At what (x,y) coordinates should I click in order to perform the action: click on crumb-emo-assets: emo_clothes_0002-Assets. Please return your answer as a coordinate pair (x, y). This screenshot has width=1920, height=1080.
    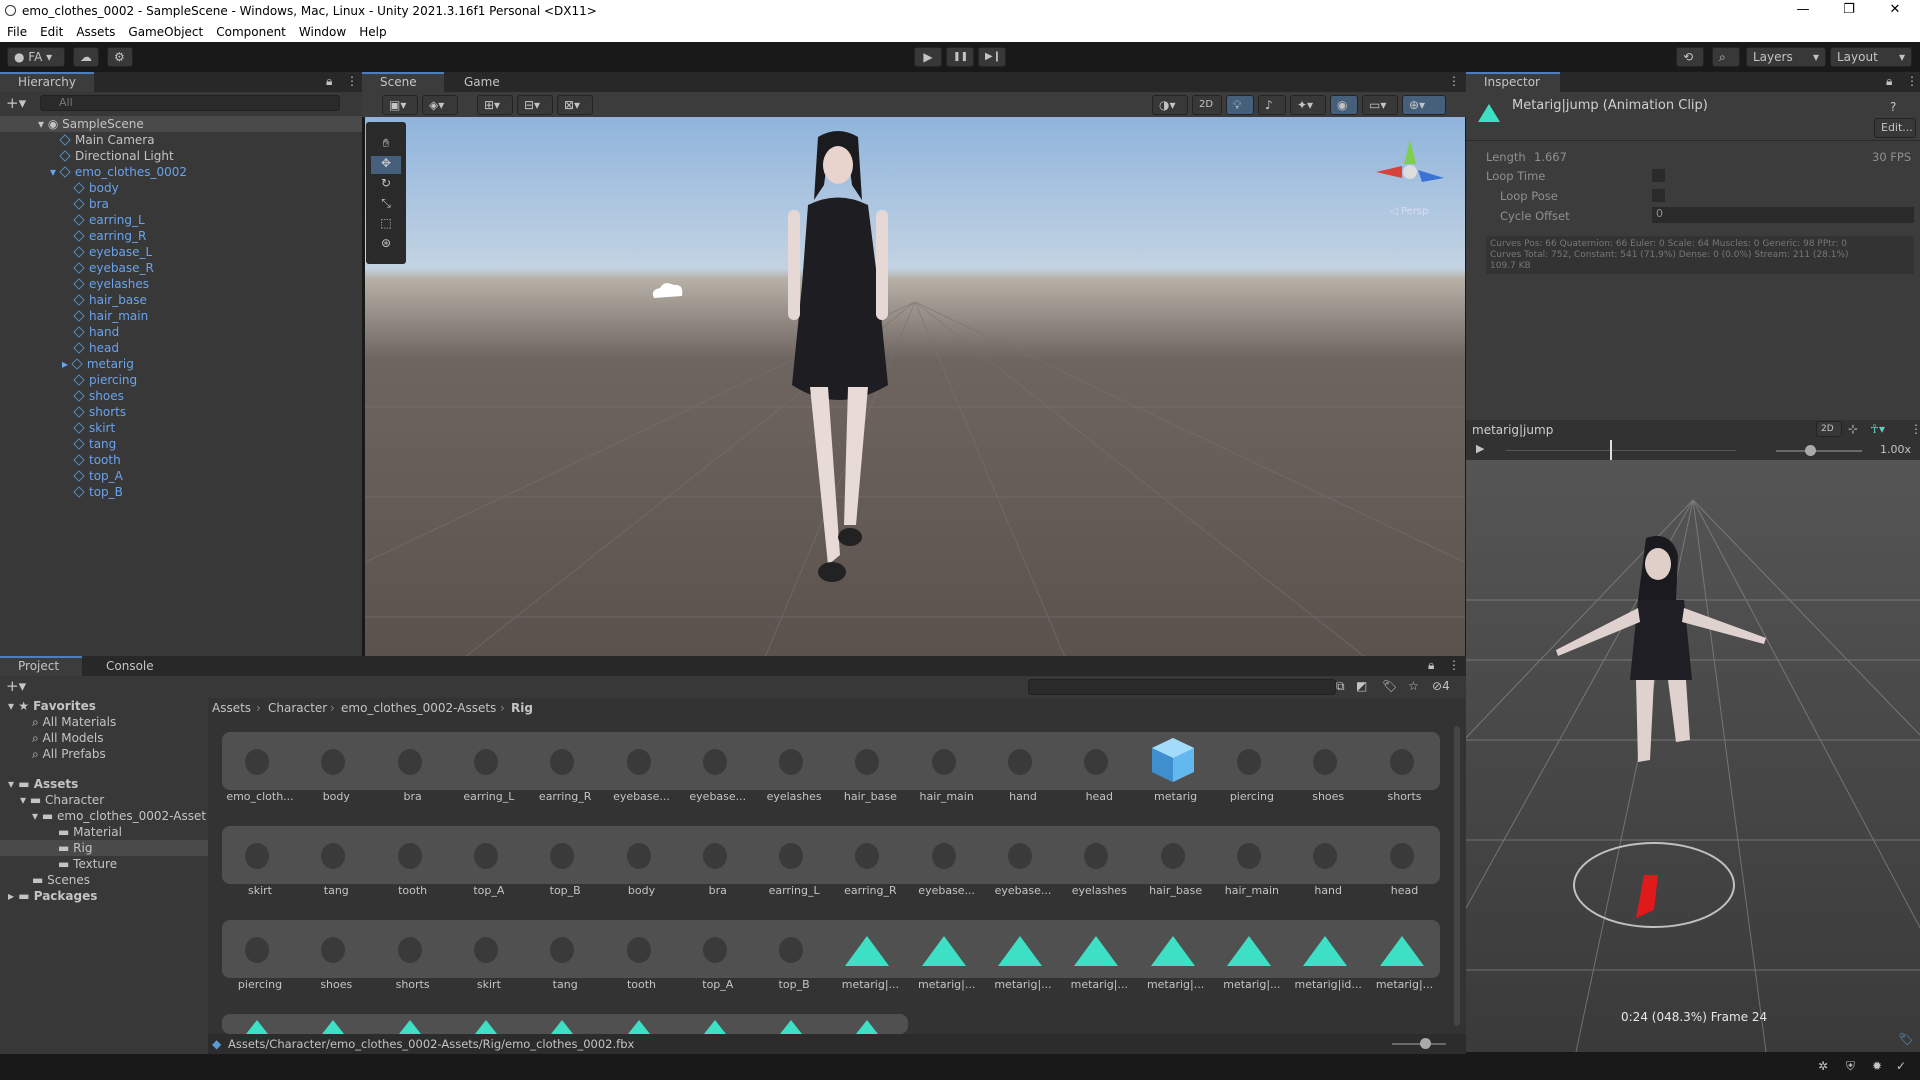
    Looking at the image, I should click on (418, 708).